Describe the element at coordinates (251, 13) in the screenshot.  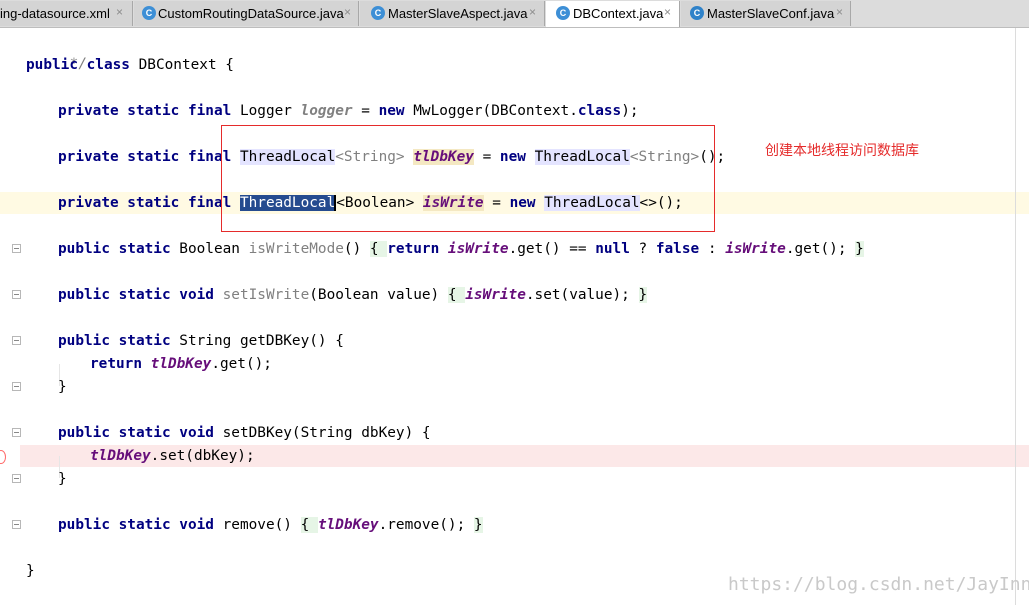
I see `tab-label: CustomRoutingDataSource.java` at that location.